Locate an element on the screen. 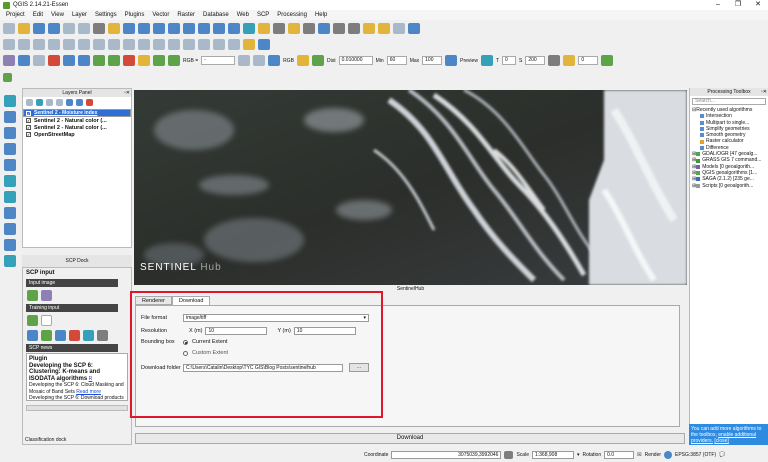 Image resolution: width=768 pixels, height=462 pixels. menu-edit: Edit is located at coordinates (38, 15).